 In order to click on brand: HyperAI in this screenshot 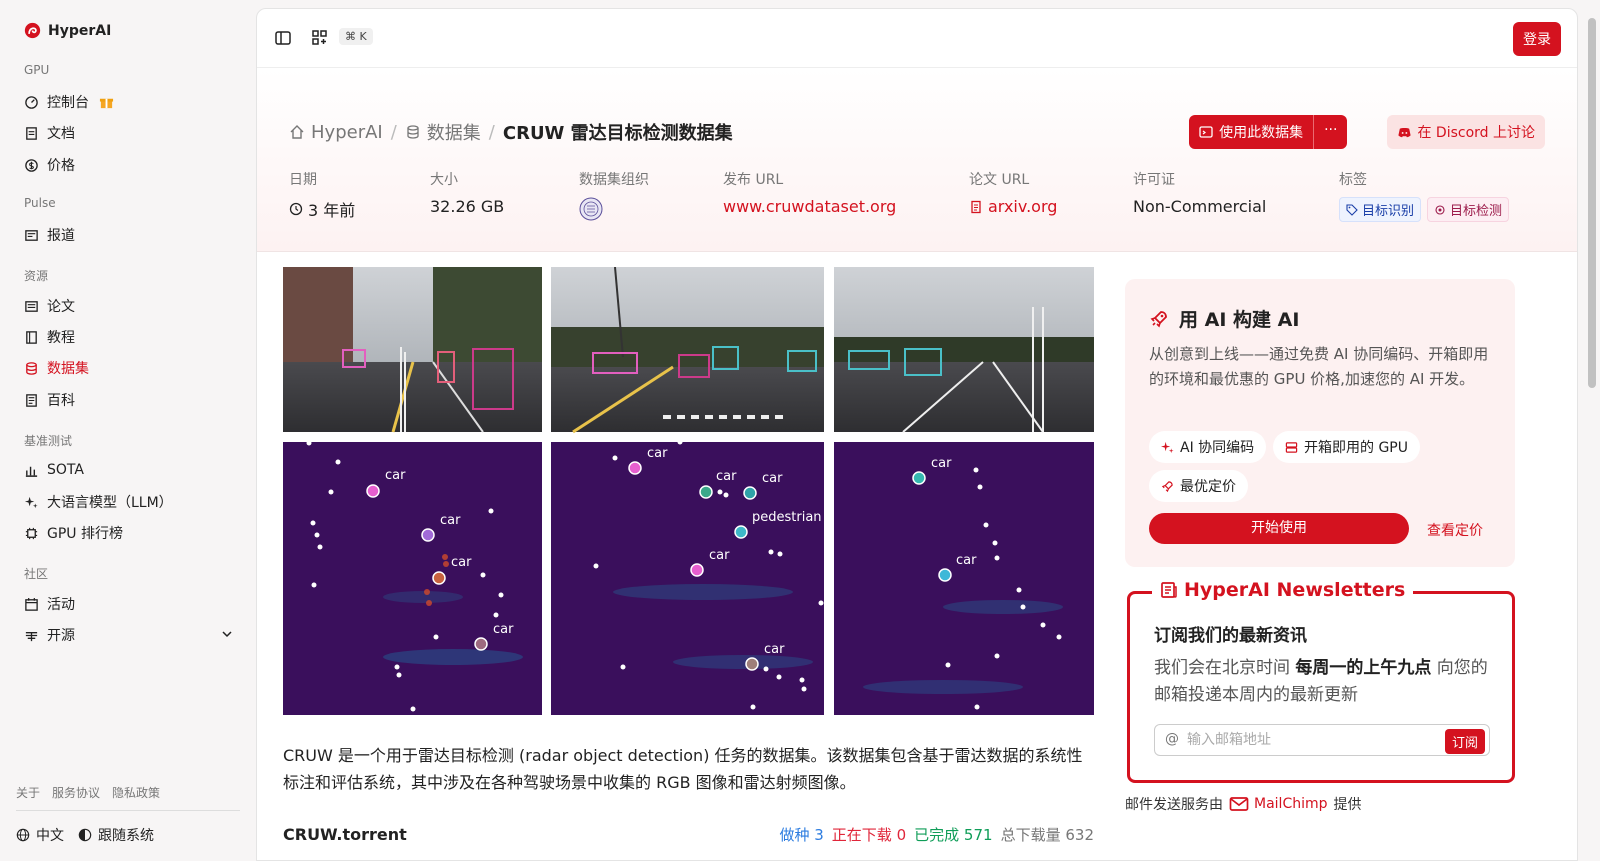, I will do `click(67, 30)`.